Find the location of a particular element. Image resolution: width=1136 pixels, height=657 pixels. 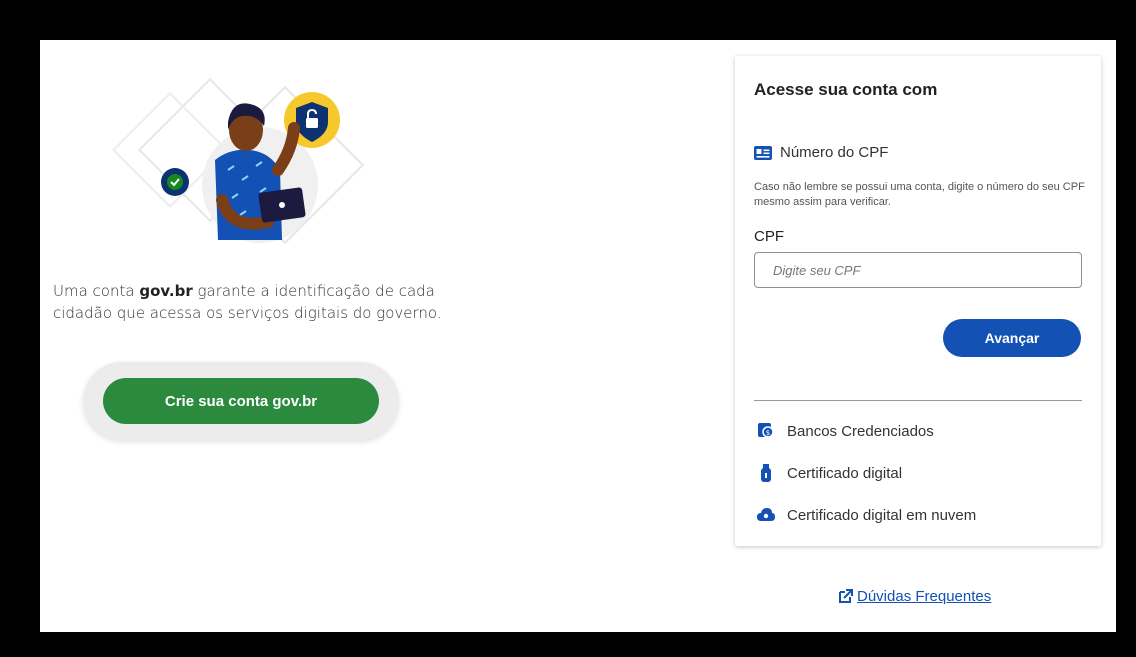

cpf-option: Número do CPF is located at coordinates (821, 152).